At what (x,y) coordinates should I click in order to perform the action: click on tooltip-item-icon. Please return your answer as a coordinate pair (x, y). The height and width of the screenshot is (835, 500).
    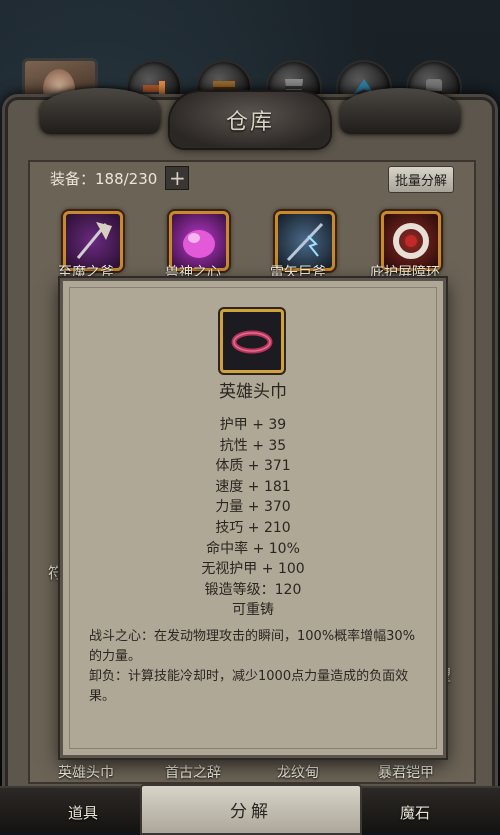
    Looking at the image, I should click on (252, 341).